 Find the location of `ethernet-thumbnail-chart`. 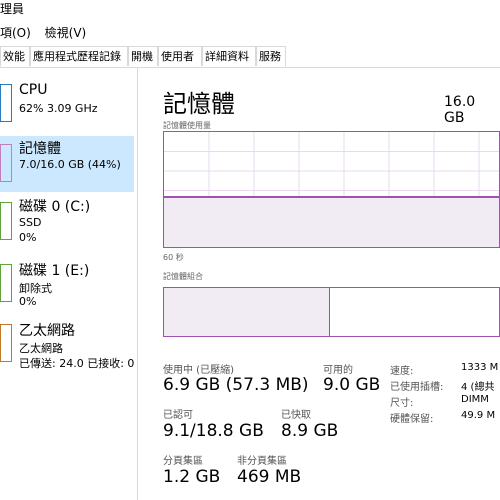

ethernet-thumbnail-chart is located at coordinates (6, 343).